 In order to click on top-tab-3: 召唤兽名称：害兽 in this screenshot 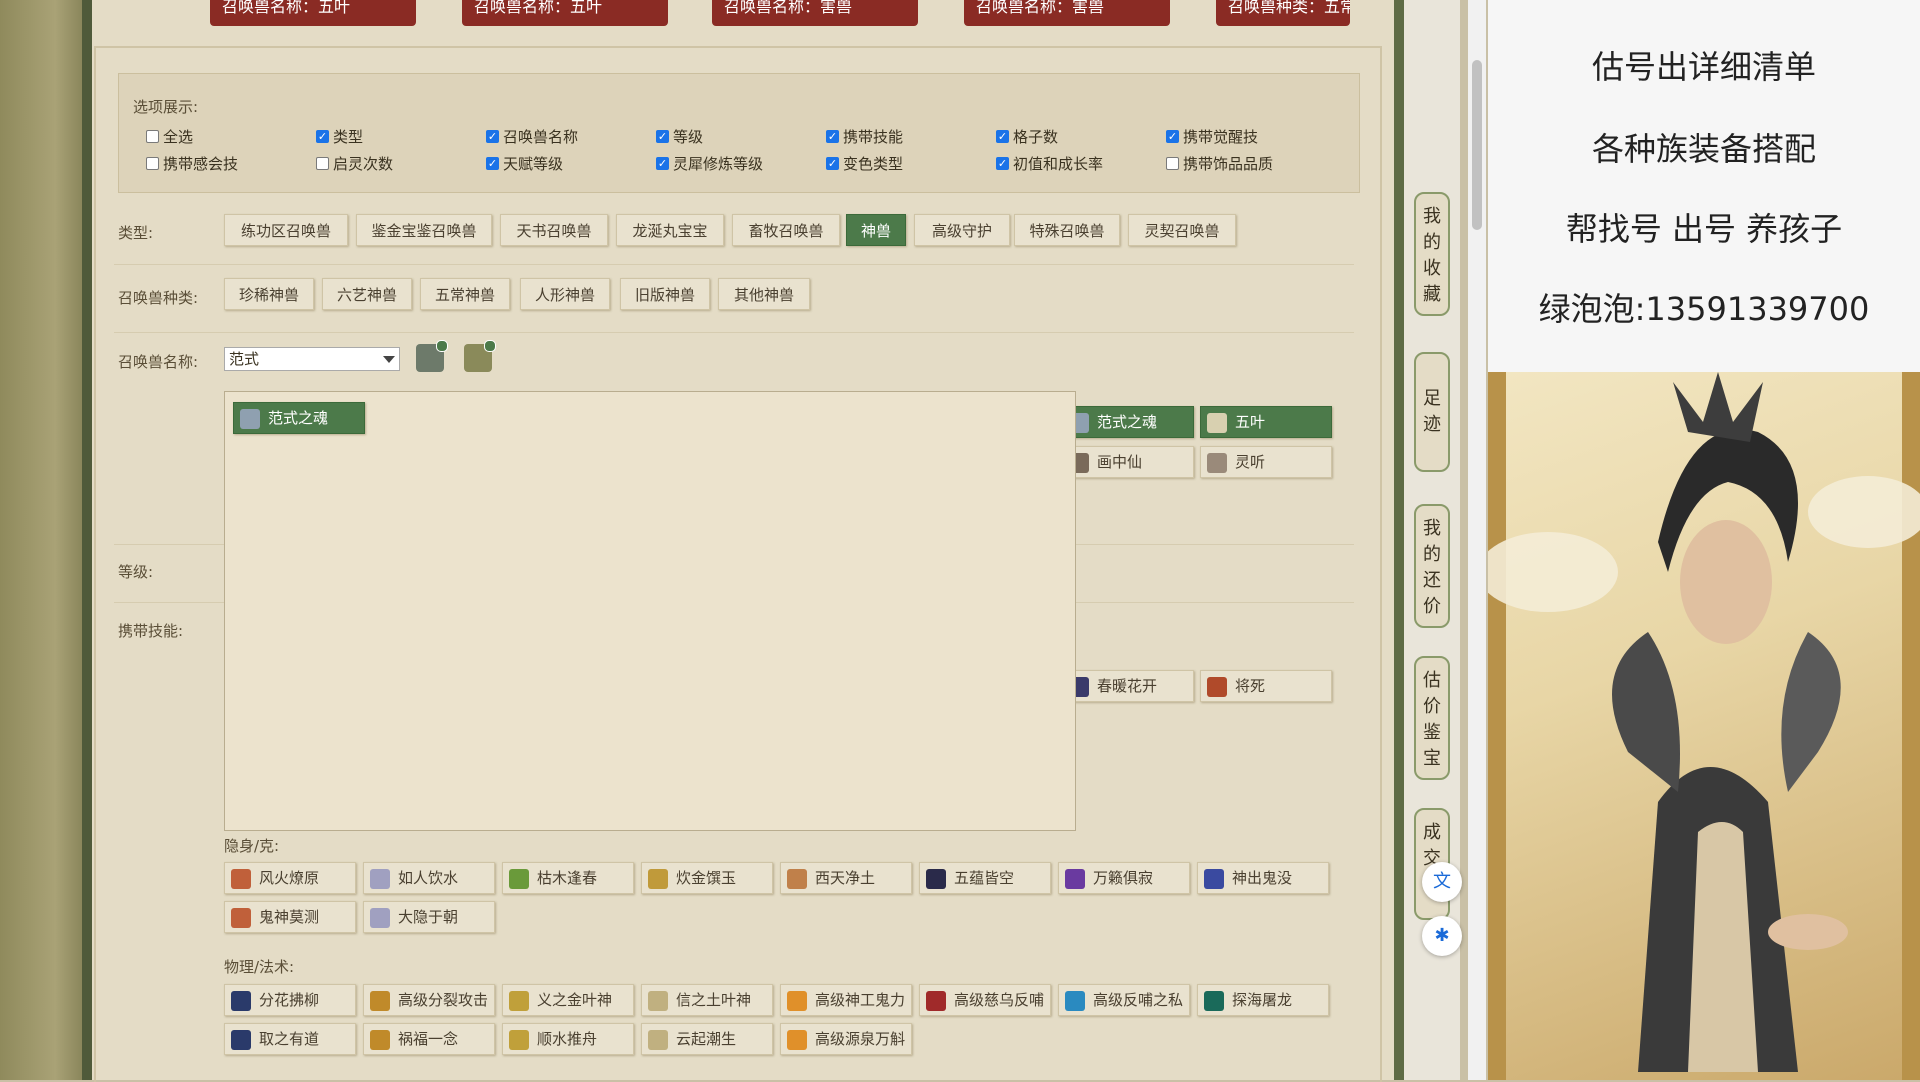, I will do `click(815, 13)`.